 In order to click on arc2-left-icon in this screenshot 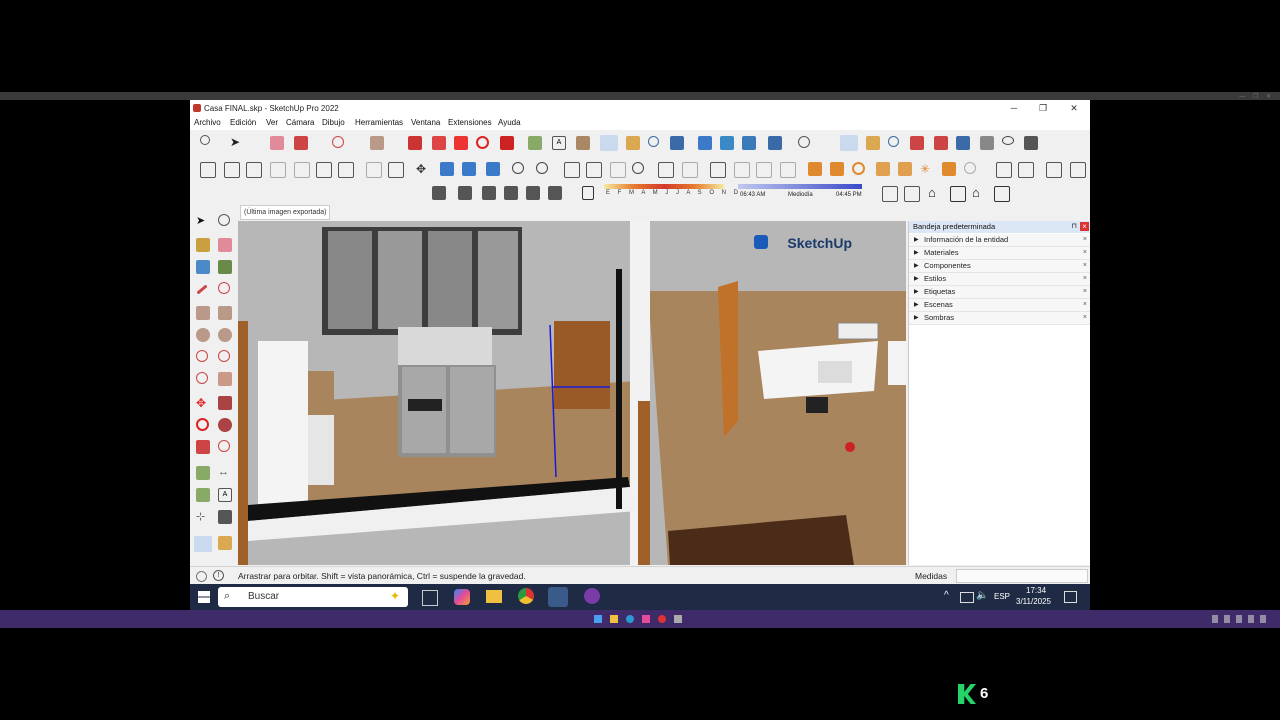, I will do `click(224, 356)`.